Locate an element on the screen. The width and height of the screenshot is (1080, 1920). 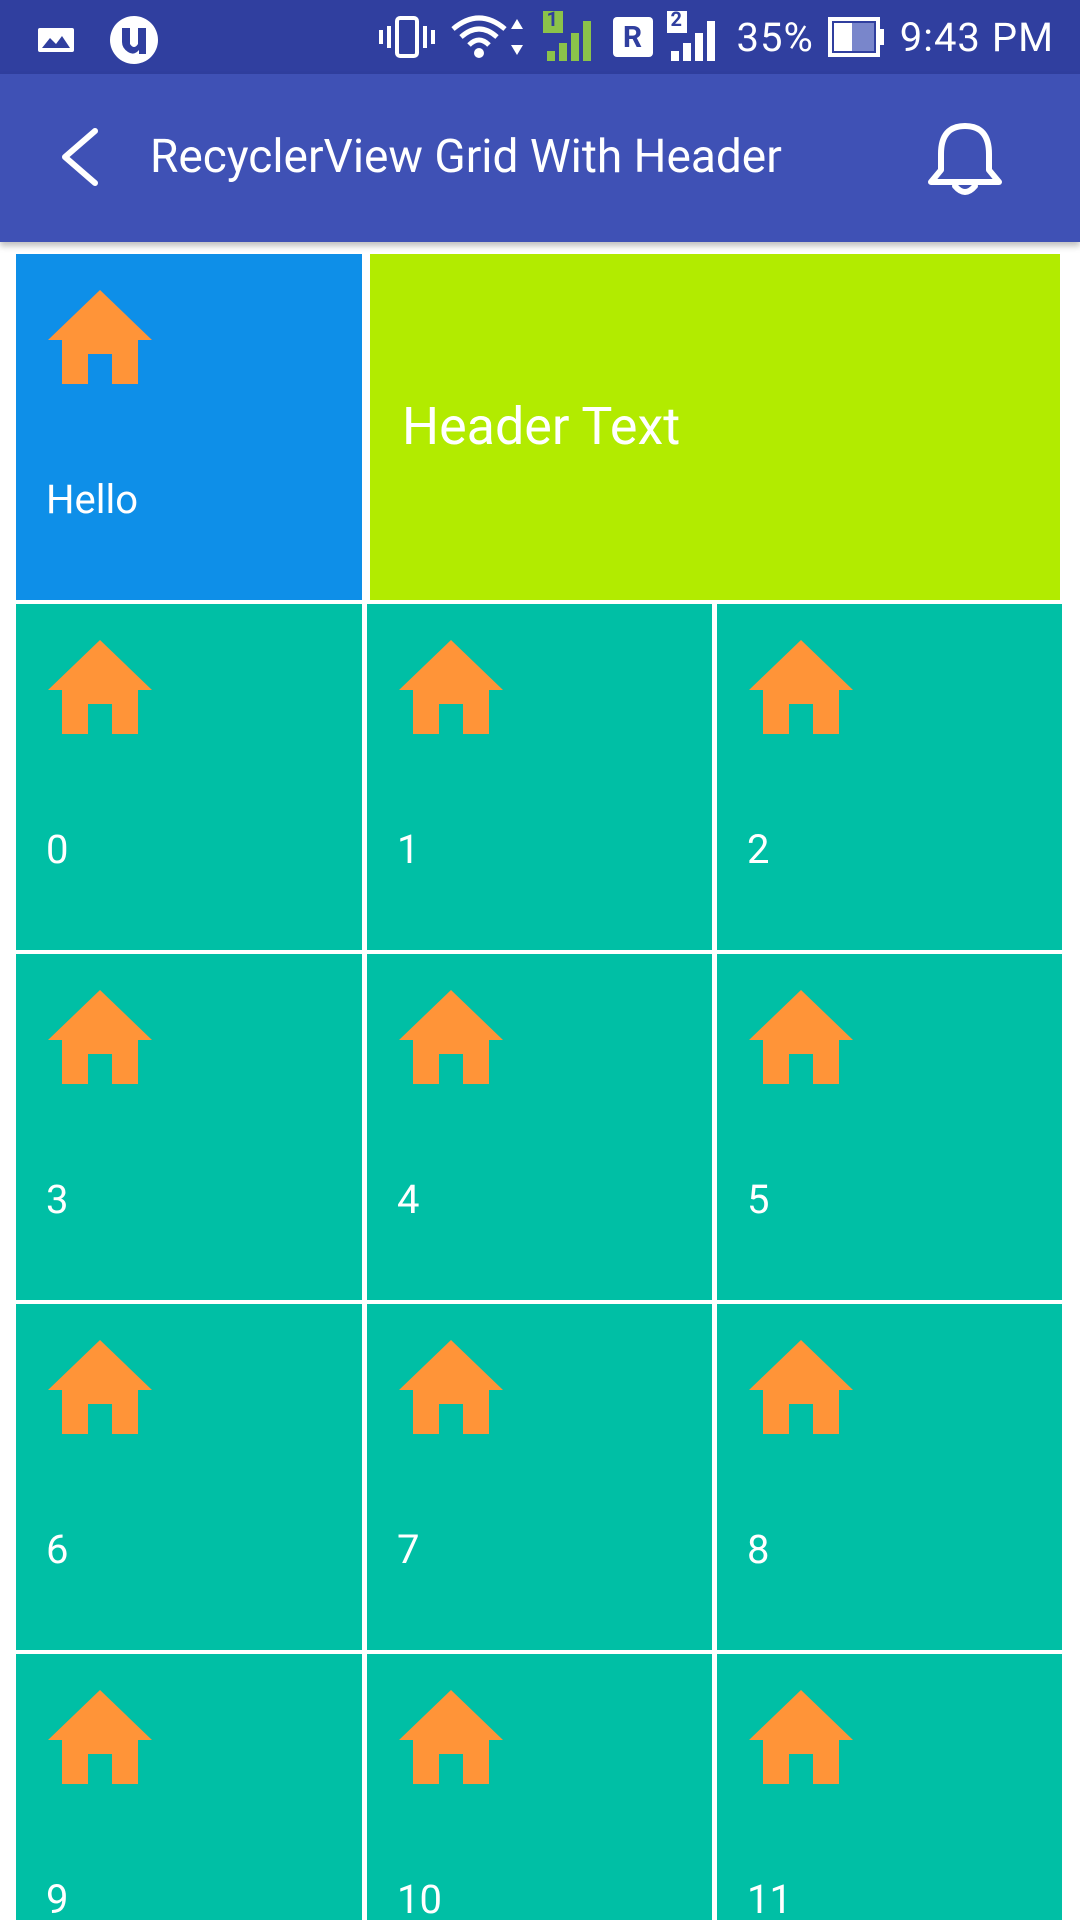
grid-item-10: 10 is located at coordinates (539, 1787).